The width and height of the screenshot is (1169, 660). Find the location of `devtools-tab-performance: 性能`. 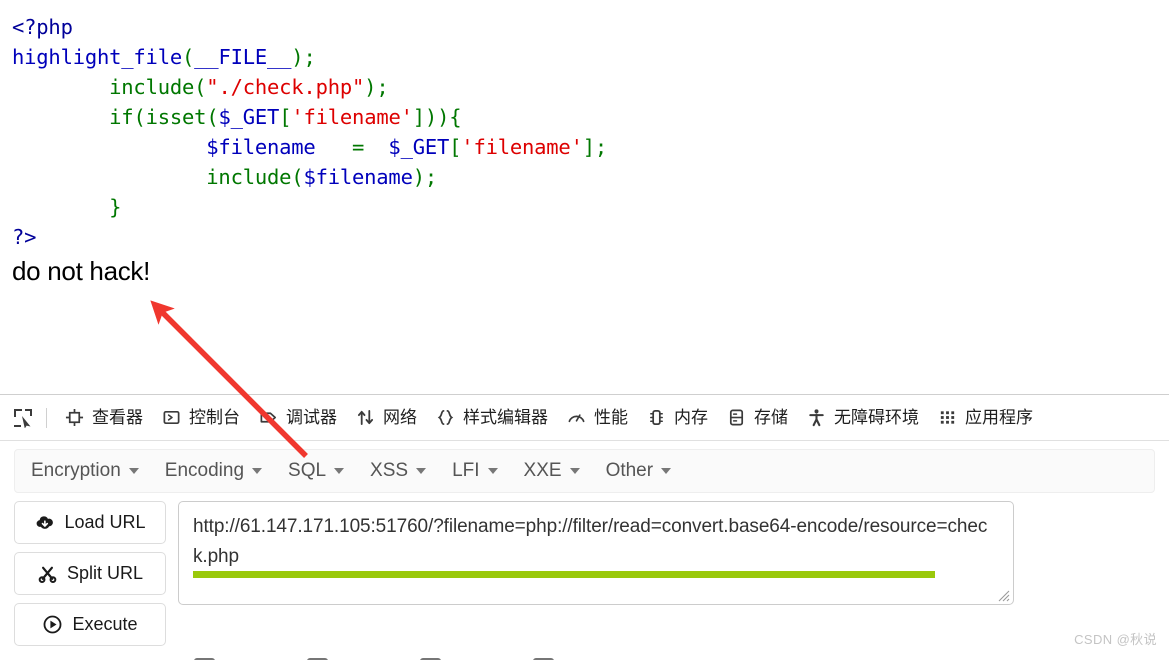

devtools-tab-performance: 性能 is located at coordinates (597, 417).